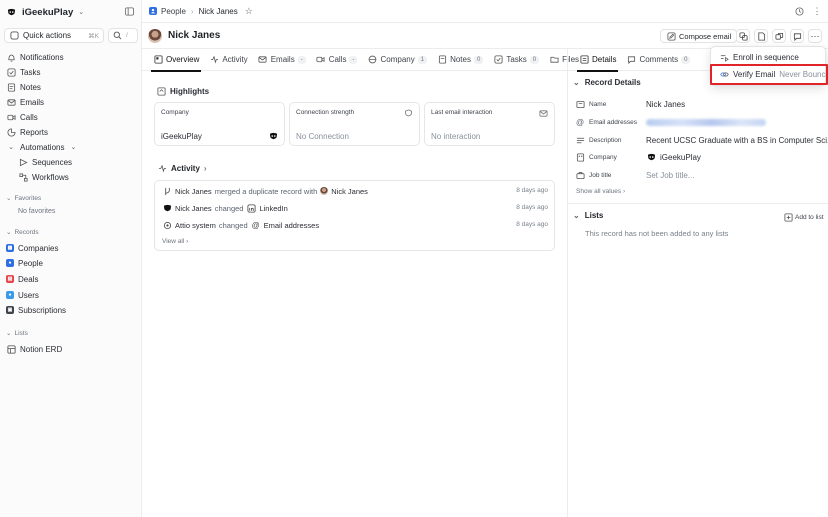  I want to click on sidebar-item-workflows: Workflows, so click(43, 177).